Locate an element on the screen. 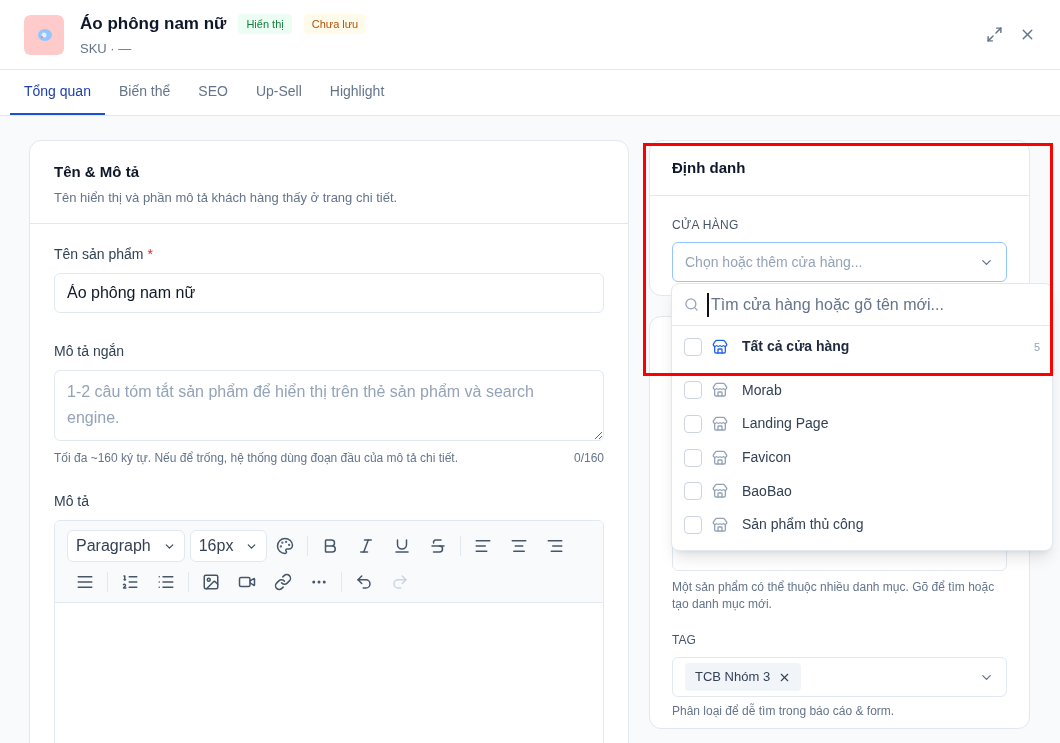 This screenshot has width=1060, height=743. store-option: Favicon is located at coordinates (862, 457).